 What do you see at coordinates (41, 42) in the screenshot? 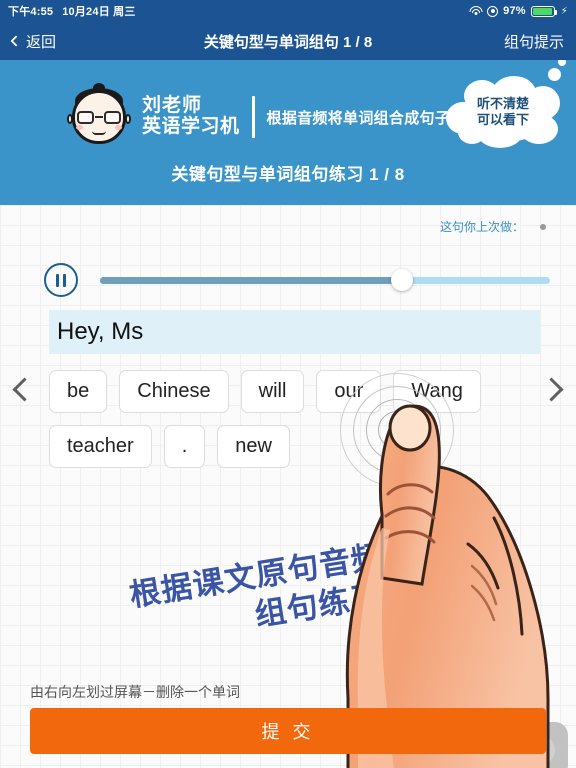
I see `back-button-label: 返回` at bounding box center [41, 42].